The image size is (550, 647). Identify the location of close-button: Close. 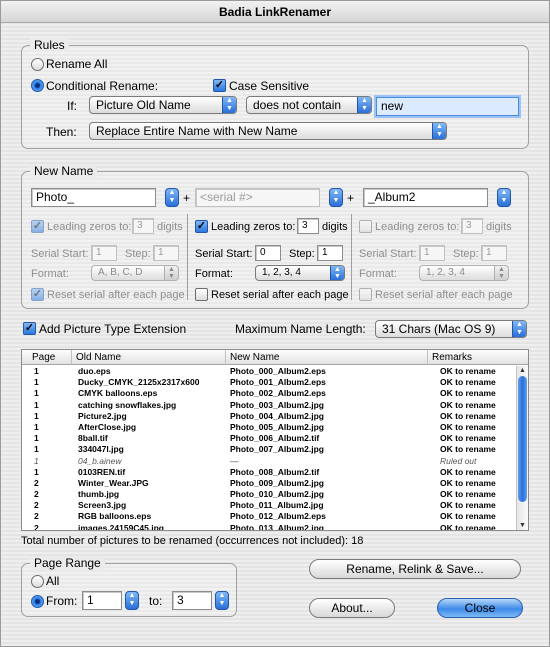
(480, 608).